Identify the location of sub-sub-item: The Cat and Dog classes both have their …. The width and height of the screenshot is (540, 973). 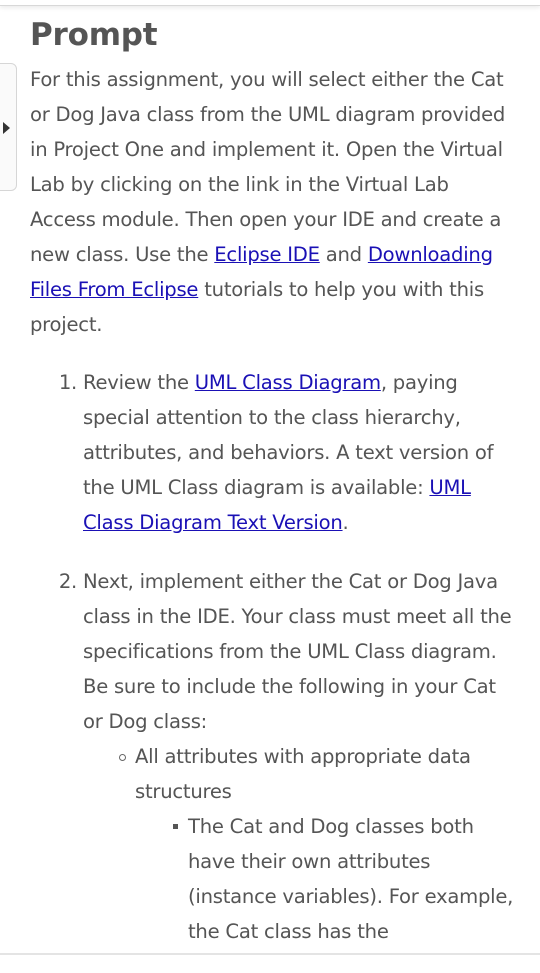
(346, 879).